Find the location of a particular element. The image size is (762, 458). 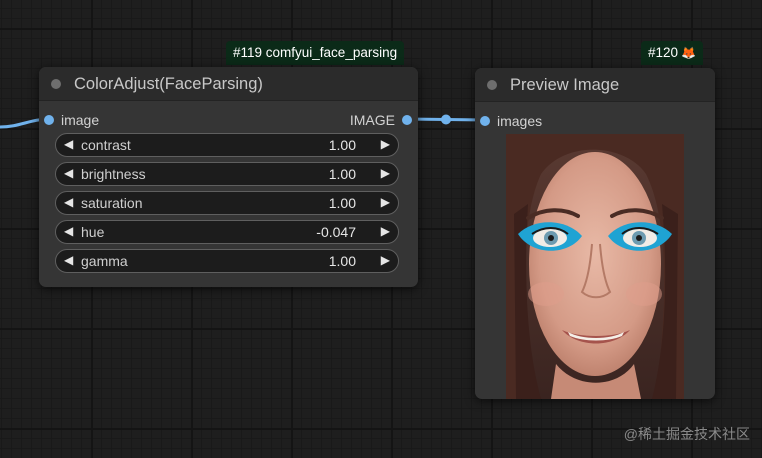

widget-value: -0.047 is located at coordinates (336, 232).